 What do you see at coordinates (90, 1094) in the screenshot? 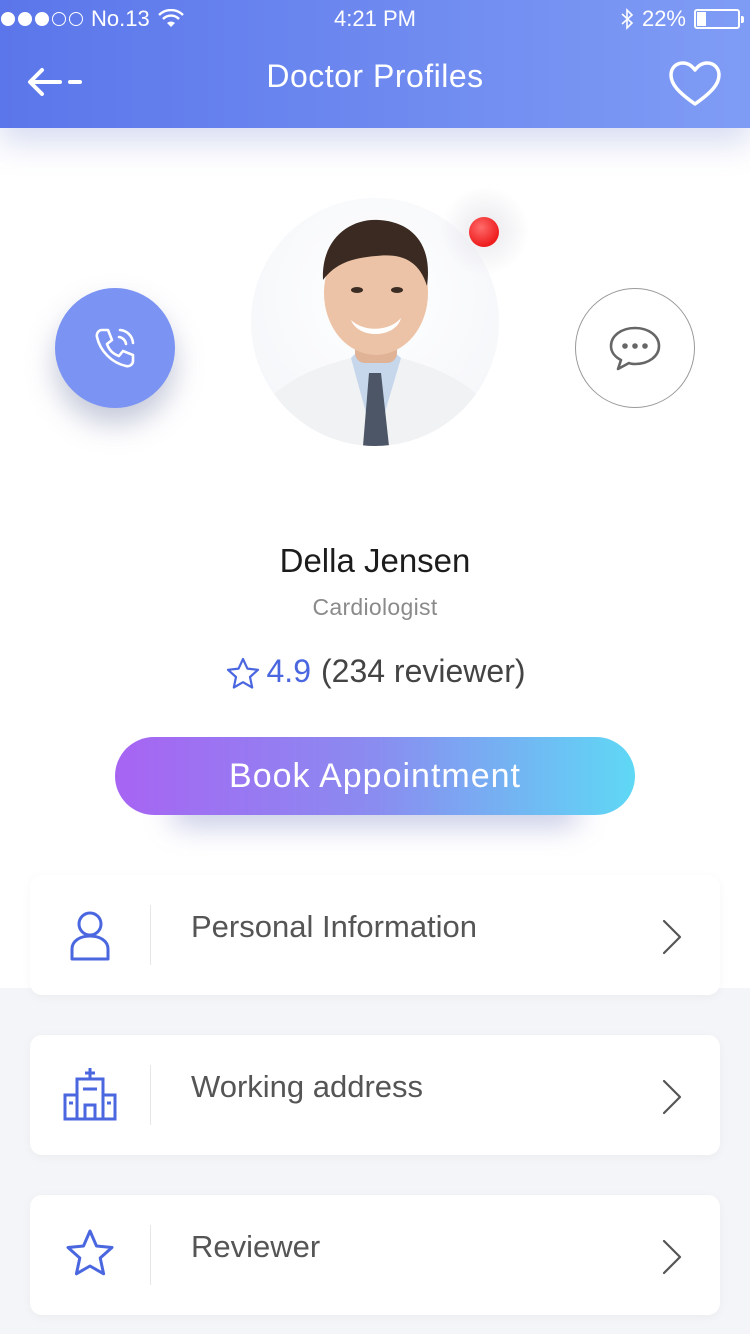
I see `hospital-icon` at bounding box center [90, 1094].